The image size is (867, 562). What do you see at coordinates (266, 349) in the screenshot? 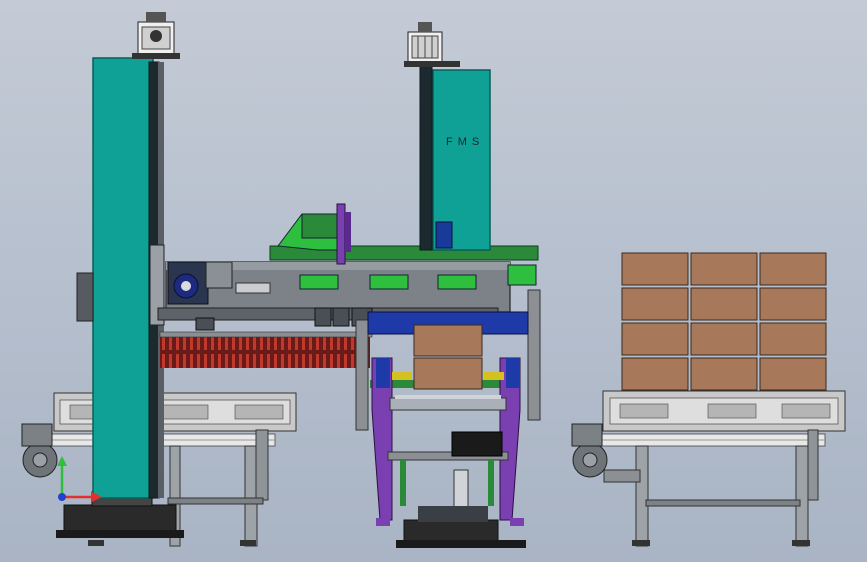
I see `red-roller-bank` at bounding box center [266, 349].